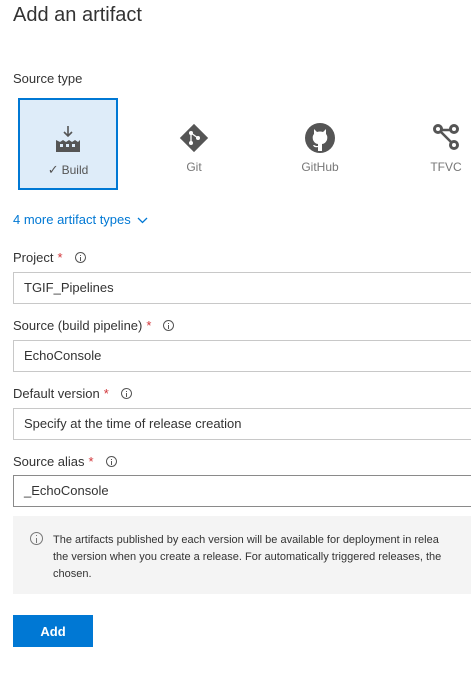 This screenshot has width=471, height=677. I want to click on git-icon, so click(194, 140).